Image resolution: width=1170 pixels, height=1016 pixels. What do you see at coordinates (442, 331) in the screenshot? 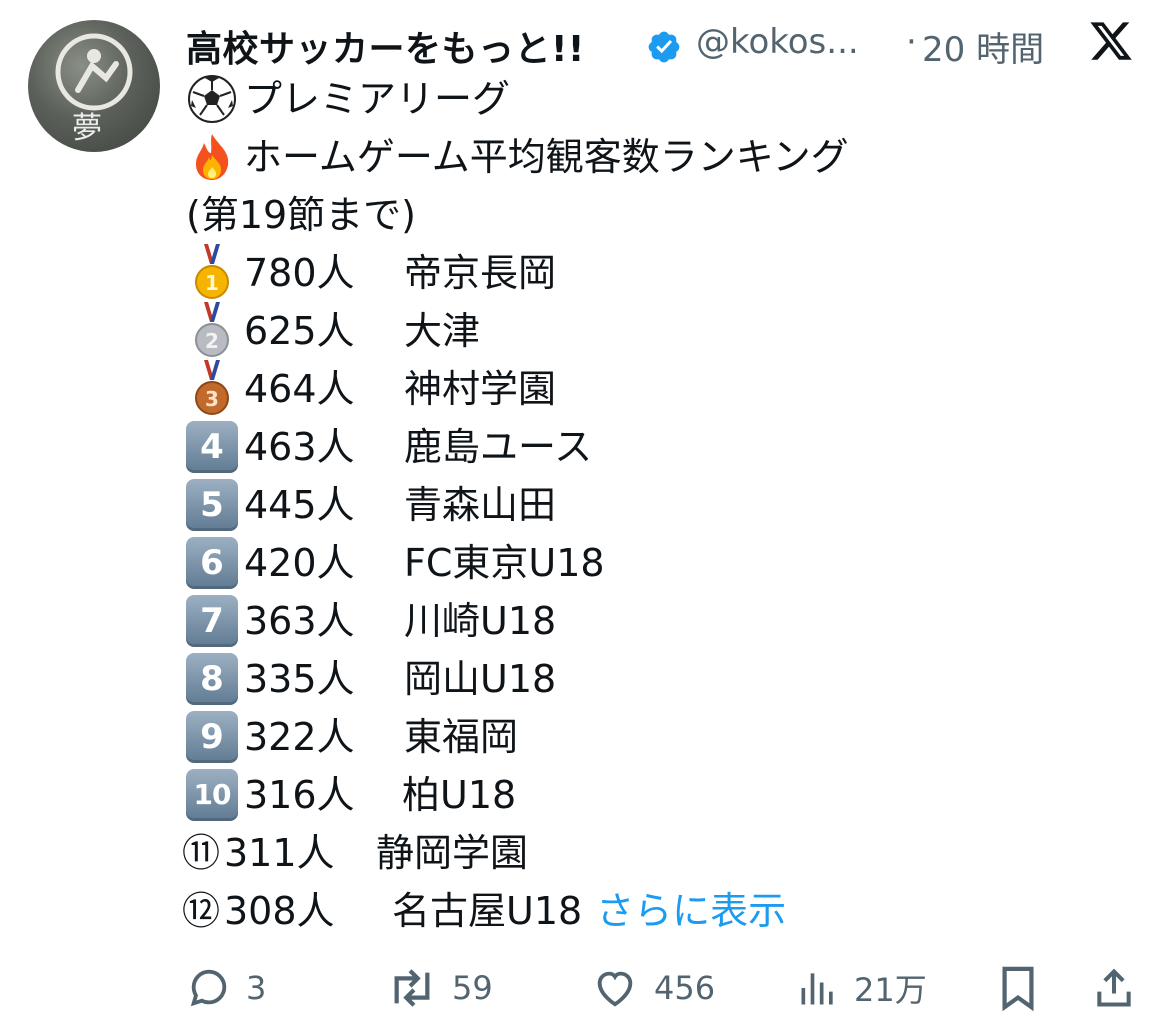
I see `team-name: 大津` at bounding box center [442, 331].